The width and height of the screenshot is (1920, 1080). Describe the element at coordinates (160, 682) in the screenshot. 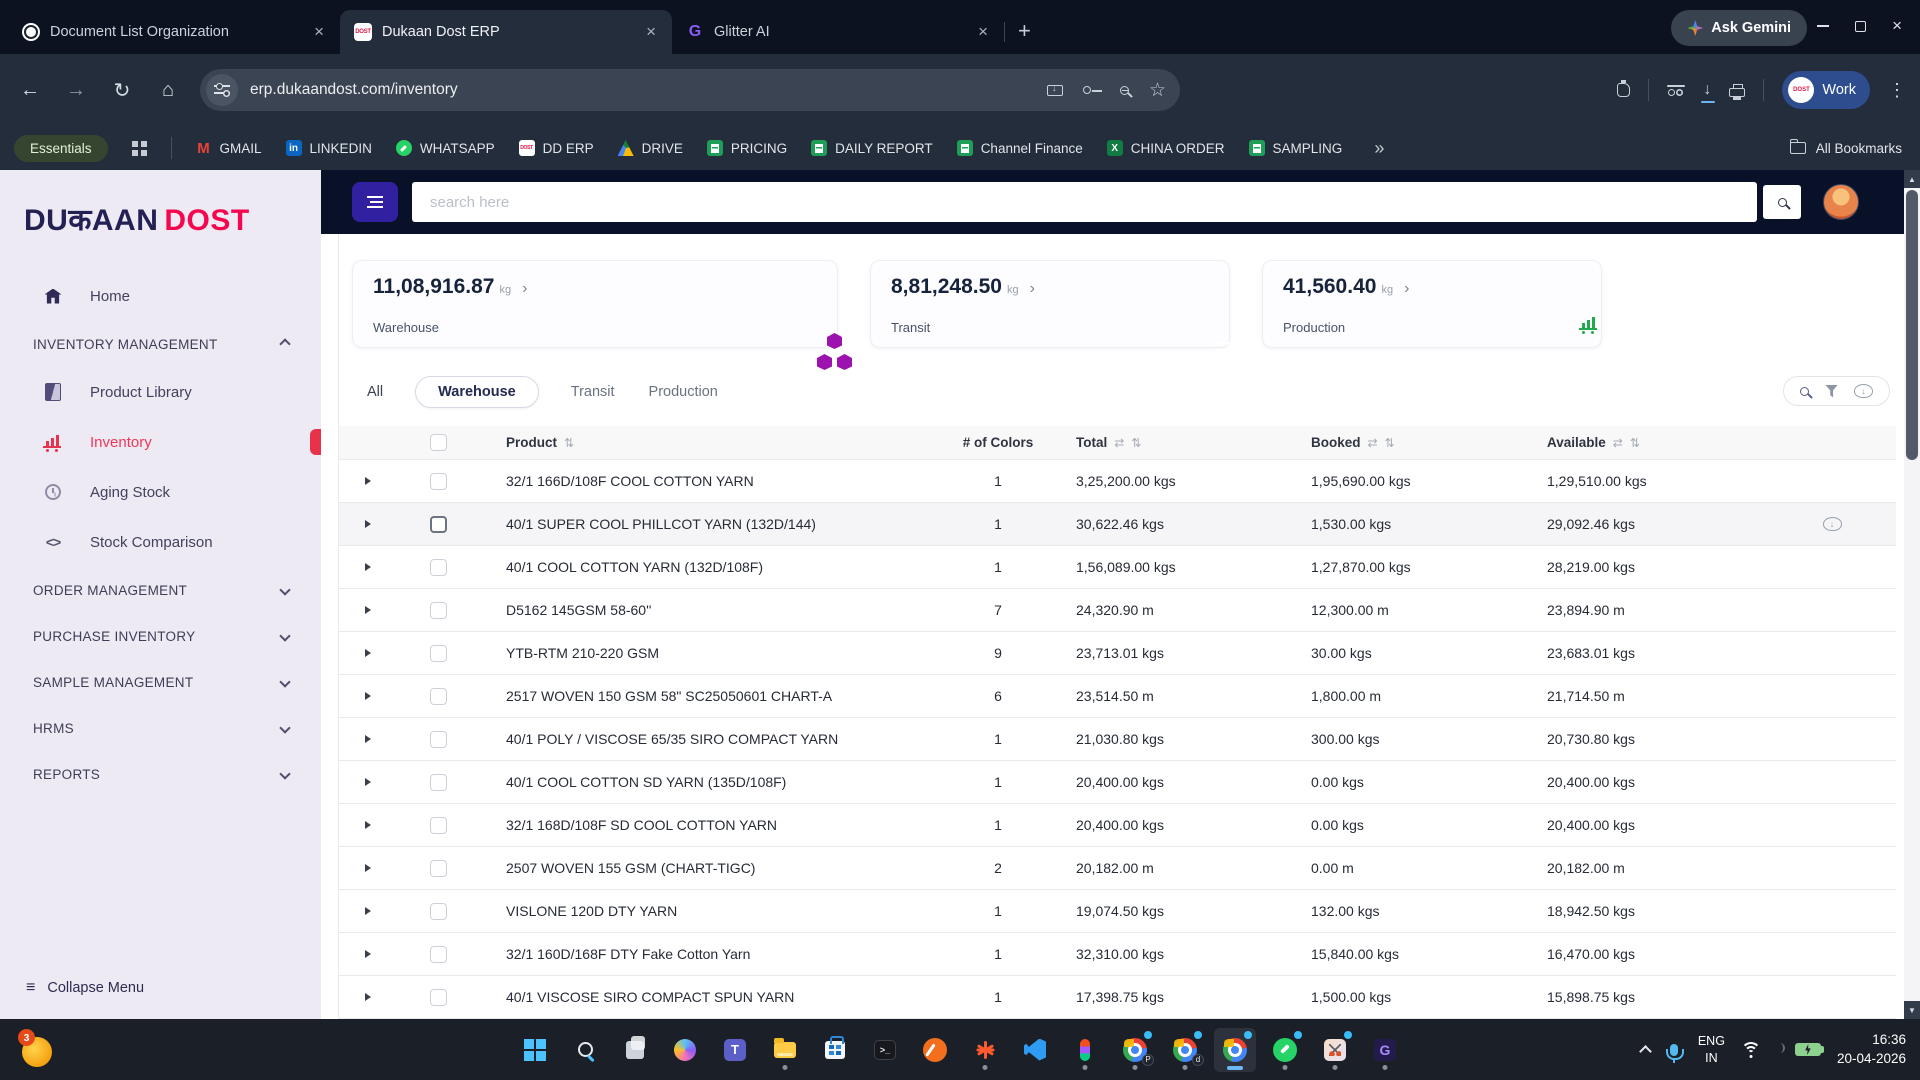

I see `sidebar-section-sample-management: SAMPLE MANAGEMENT` at that location.